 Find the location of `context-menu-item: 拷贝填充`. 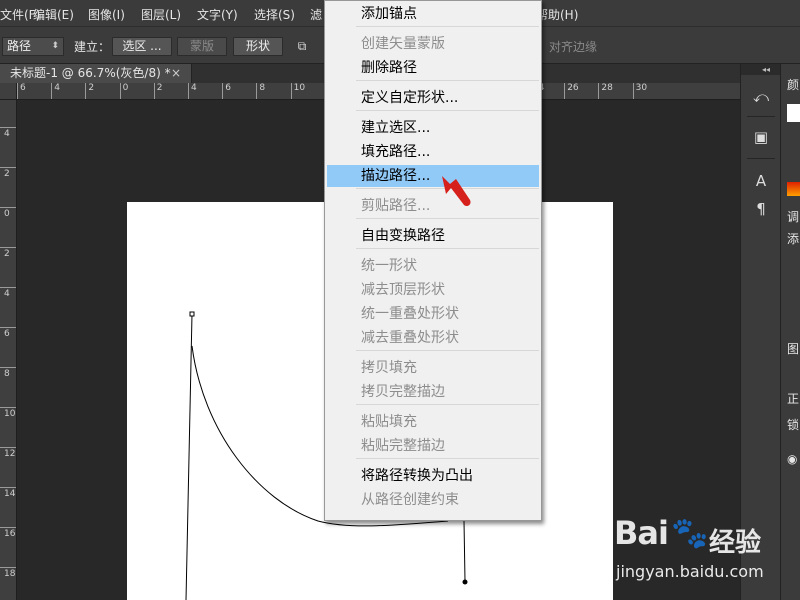

context-menu-item: 拷贝填充 is located at coordinates (433, 368).